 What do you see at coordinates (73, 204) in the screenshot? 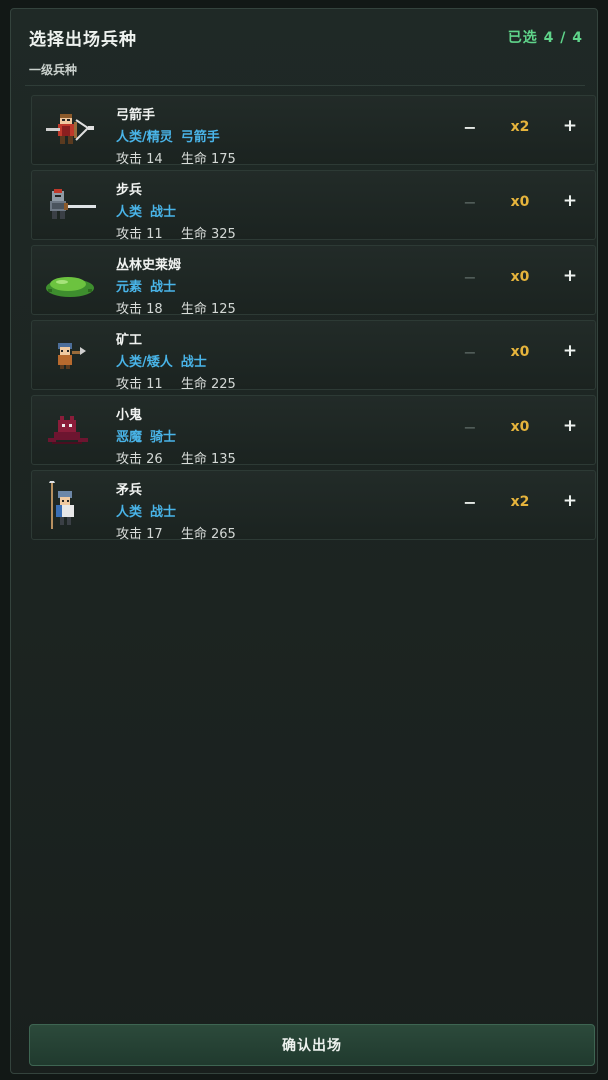
I see `footman-sprite` at bounding box center [73, 204].